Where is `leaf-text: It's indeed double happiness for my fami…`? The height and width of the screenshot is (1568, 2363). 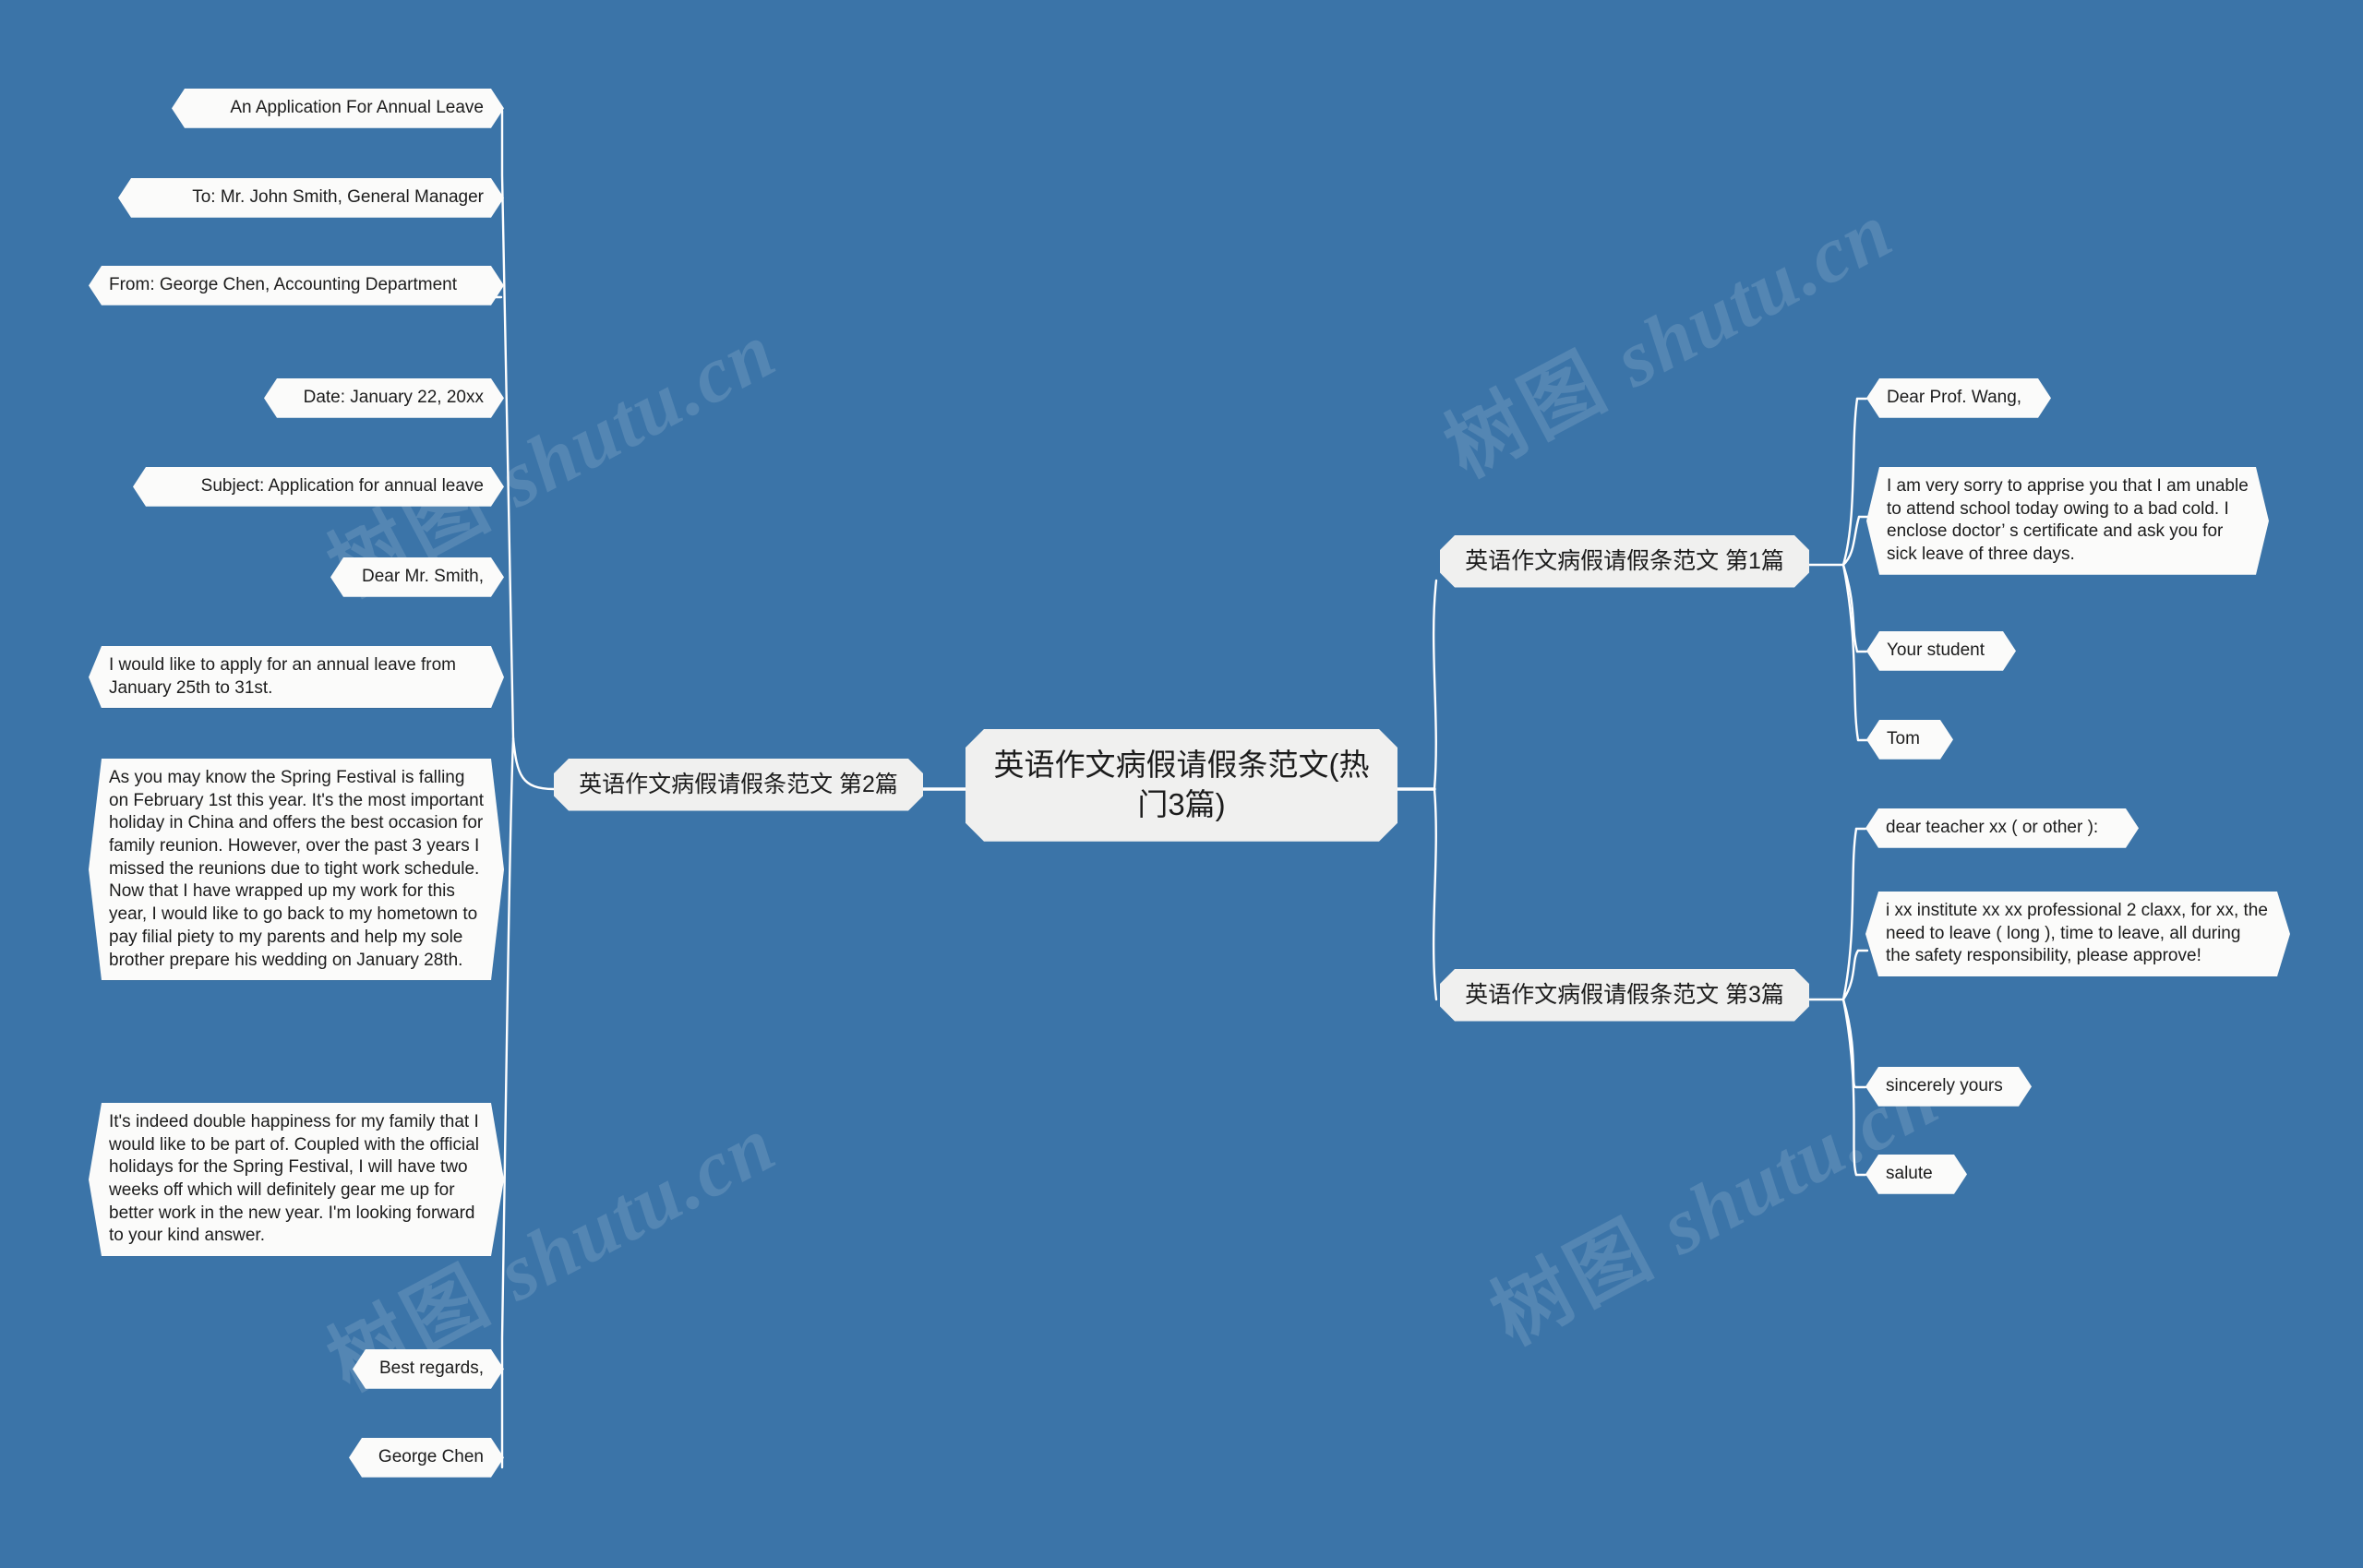 leaf-text: It's indeed double happiness for my fami… is located at coordinates (297, 1179).